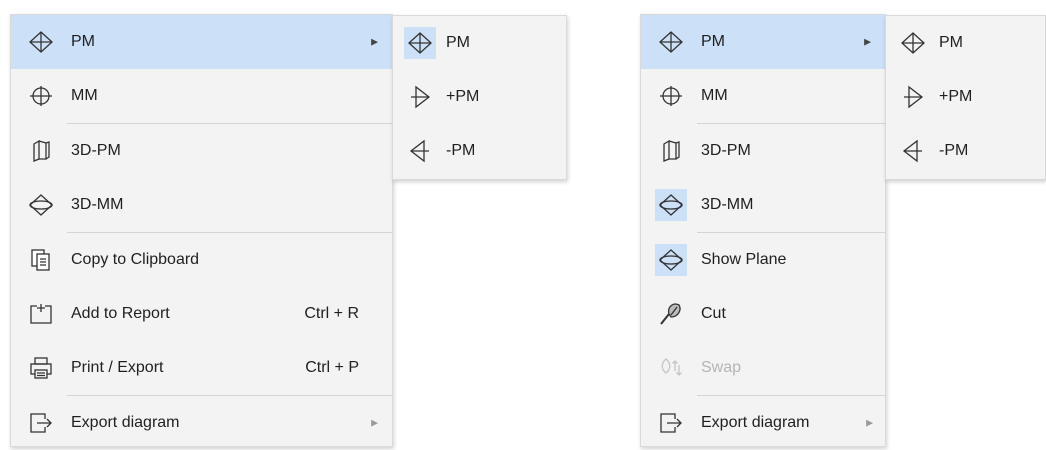 The width and height of the screenshot is (1046, 450). I want to click on submenu-right: PM +PM -PM, so click(965, 97).